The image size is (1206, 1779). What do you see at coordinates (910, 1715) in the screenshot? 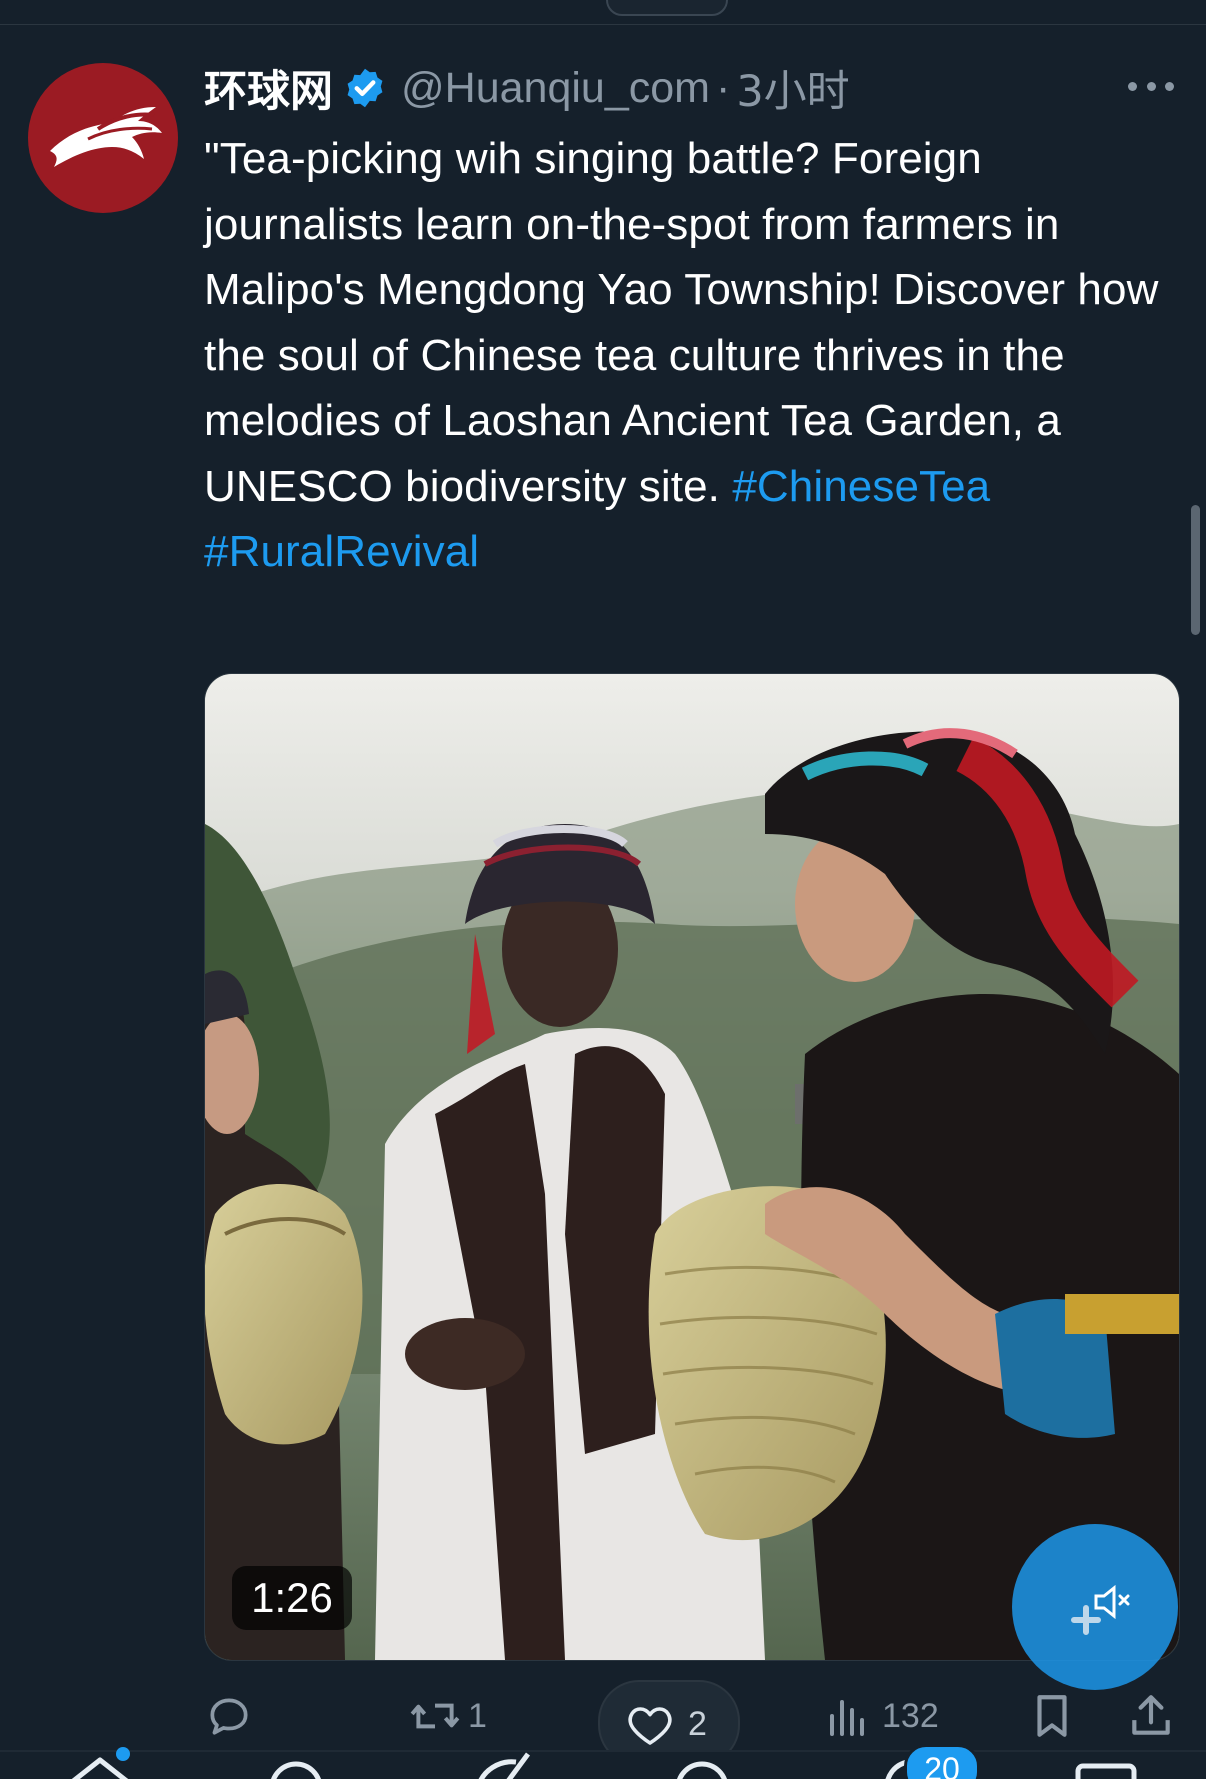
I see `views-count: 132` at bounding box center [910, 1715].